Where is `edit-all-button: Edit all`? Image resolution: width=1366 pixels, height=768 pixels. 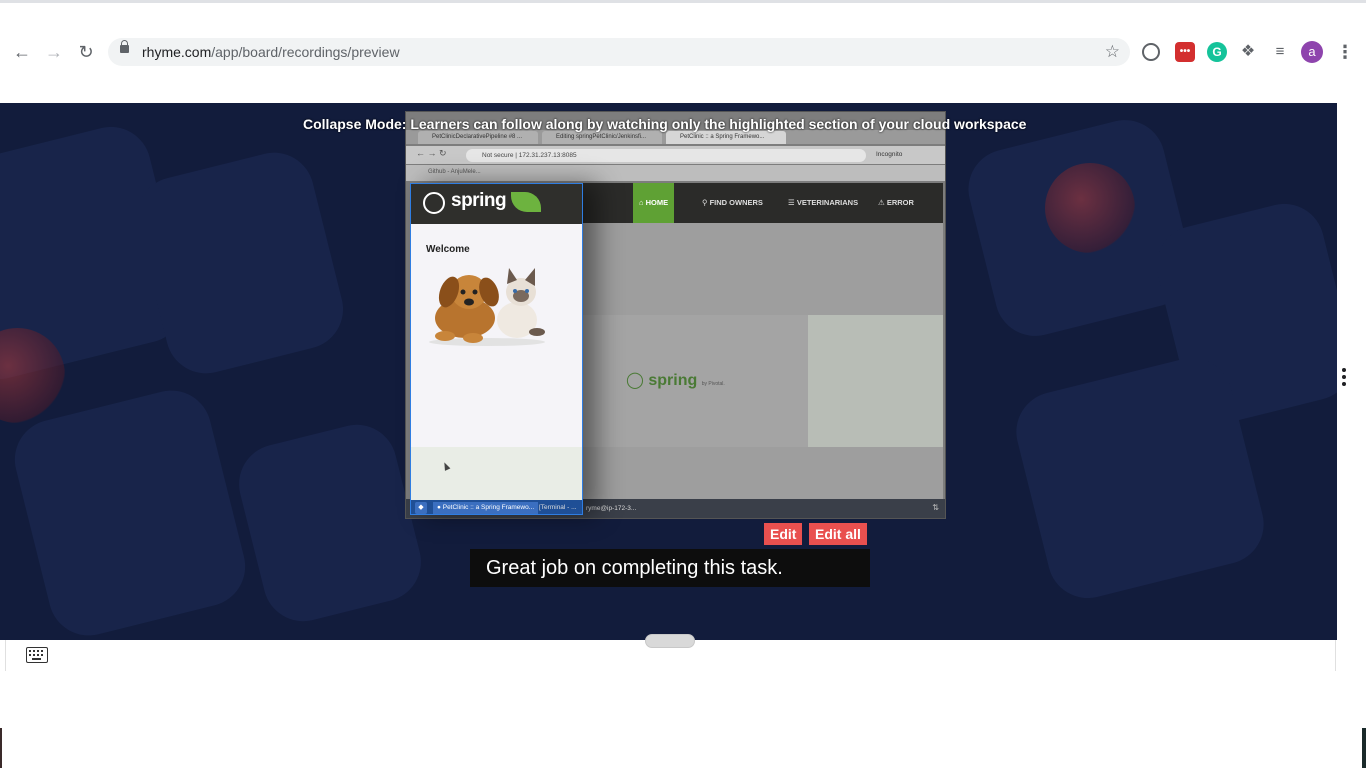
edit-all-button: Edit all is located at coordinates (838, 534).